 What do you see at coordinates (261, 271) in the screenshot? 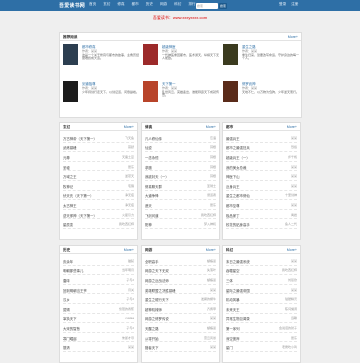
I see `book-row: 吞噬星空 我吃西红柿` at bounding box center [261, 271].